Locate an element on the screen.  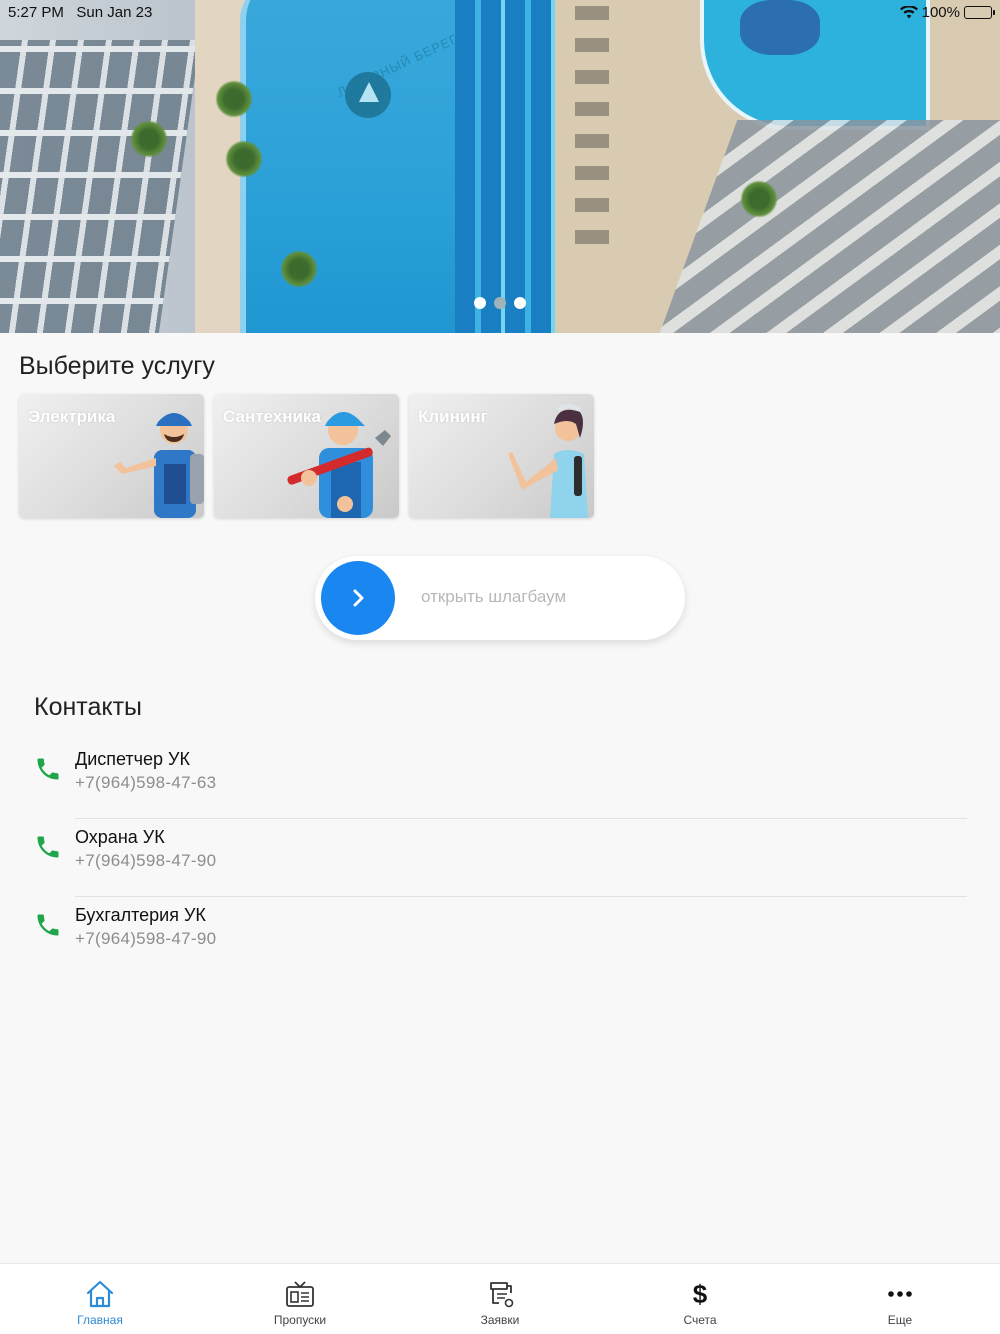
tab-more: Еще is located at coordinates (900, 1299).